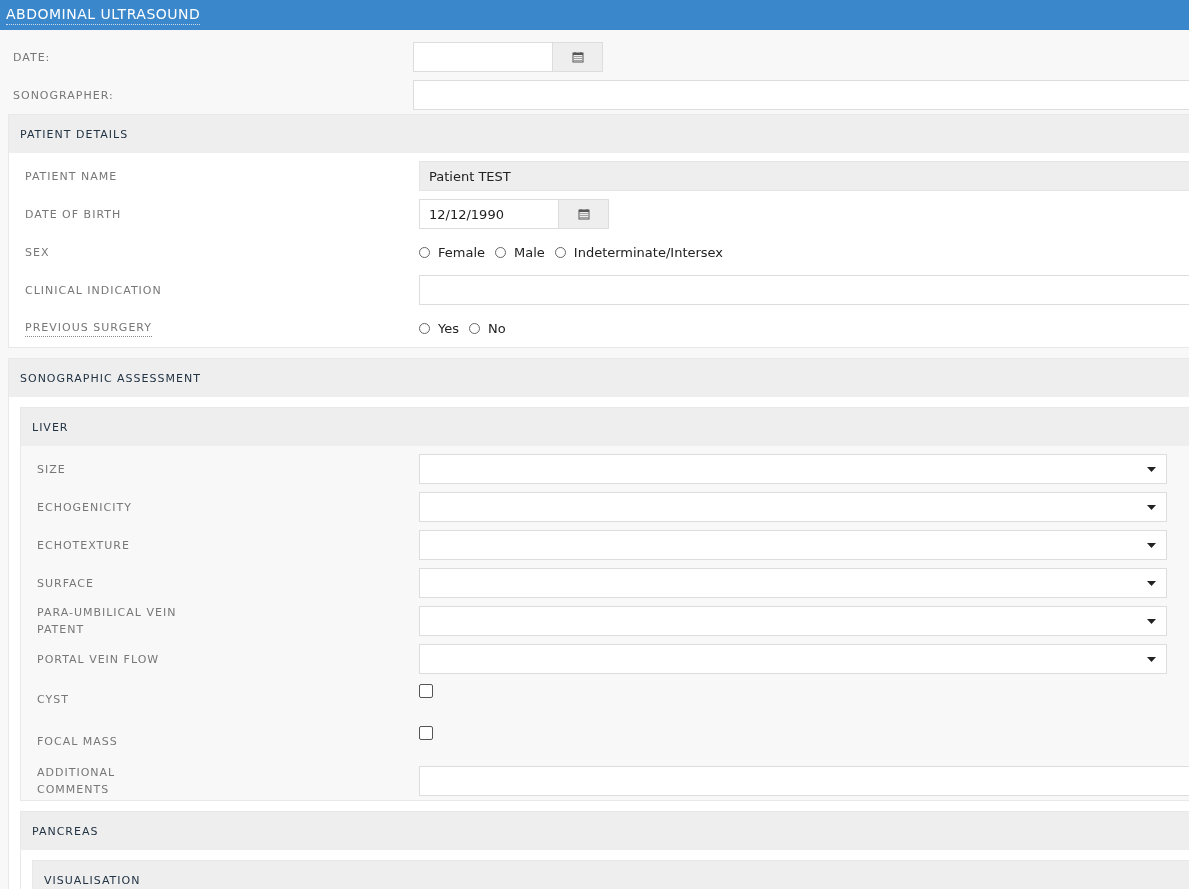 The width and height of the screenshot is (1189, 889). I want to click on section-title: PATIENT DETAILS, so click(74, 134).